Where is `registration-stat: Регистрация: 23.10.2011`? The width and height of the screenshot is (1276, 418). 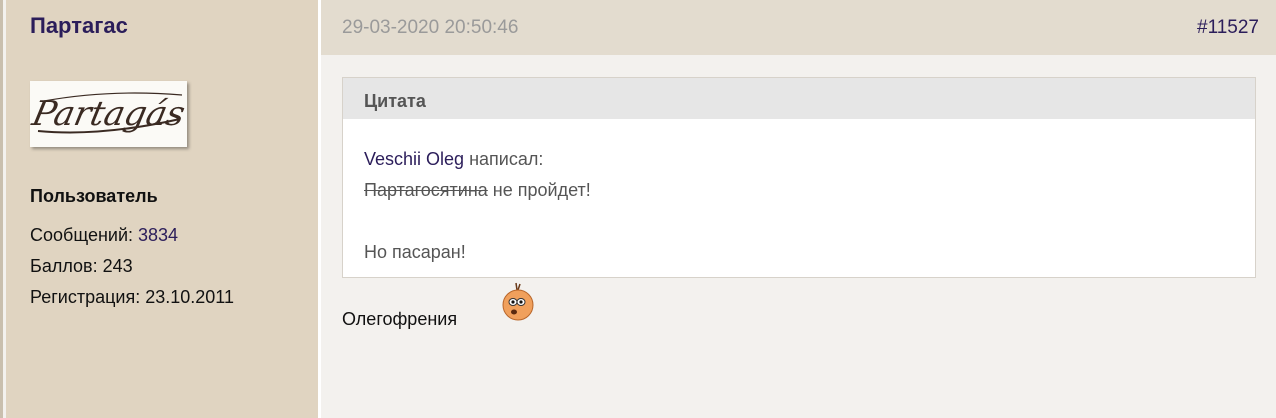 registration-stat: Регистрация: 23.10.2011 is located at coordinates (132, 297).